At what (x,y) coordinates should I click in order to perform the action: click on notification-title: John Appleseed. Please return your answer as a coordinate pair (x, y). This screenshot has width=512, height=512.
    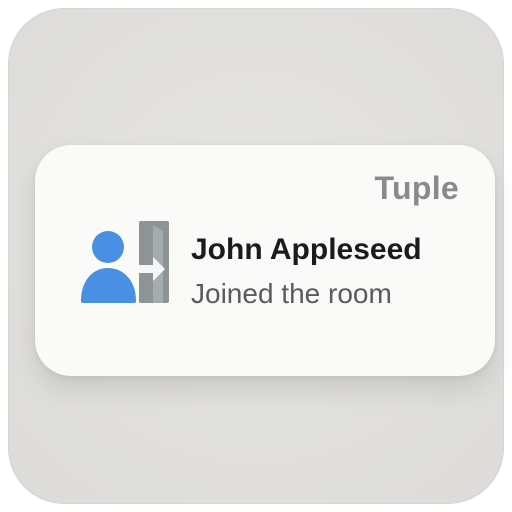
    Looking at the image, I should click on (306, 249).